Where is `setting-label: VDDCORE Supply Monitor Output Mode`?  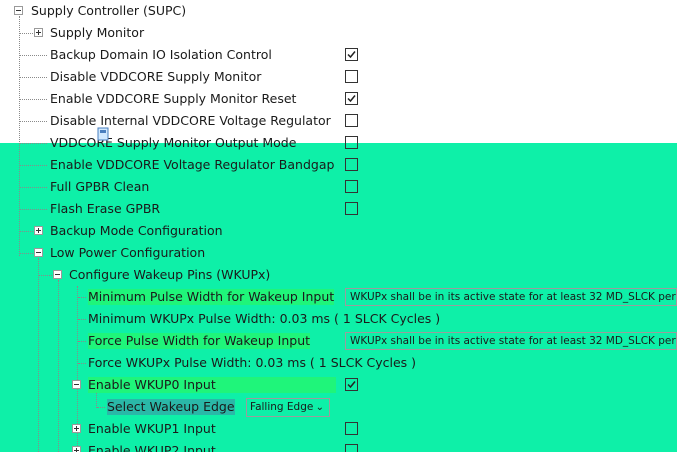 setting-label: VDDCORE Supply Monitor Output Mode is located at coordinates (173, 142).